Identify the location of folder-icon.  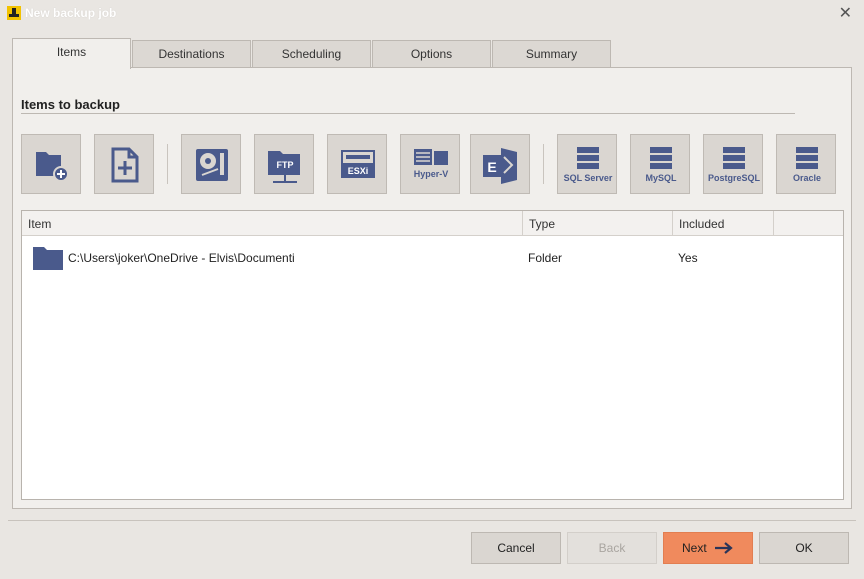
(48, 258).